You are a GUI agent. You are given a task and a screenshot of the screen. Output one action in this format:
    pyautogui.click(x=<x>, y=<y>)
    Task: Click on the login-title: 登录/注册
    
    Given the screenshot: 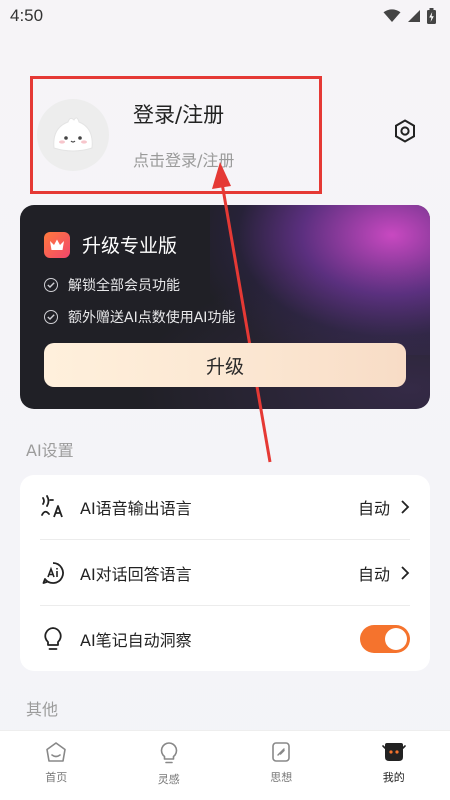 What is the action you would take?
    pyautogui.click(x=183, y=114)
    